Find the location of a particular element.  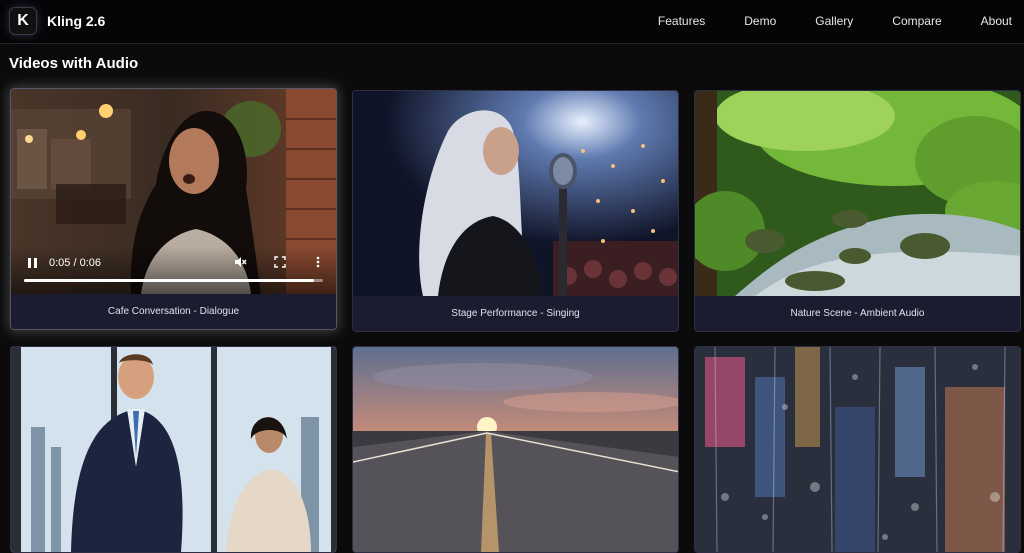

fullscreen-icon is located at coordinates (280, 262).